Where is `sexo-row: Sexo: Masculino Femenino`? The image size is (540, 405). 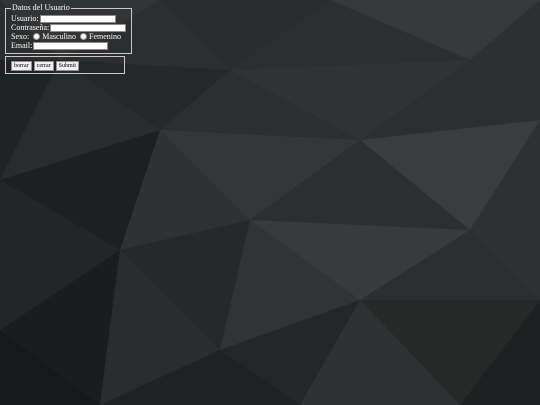
sexo-row: Sexo: Masculino Femenino is located at coordinates (68, 36).